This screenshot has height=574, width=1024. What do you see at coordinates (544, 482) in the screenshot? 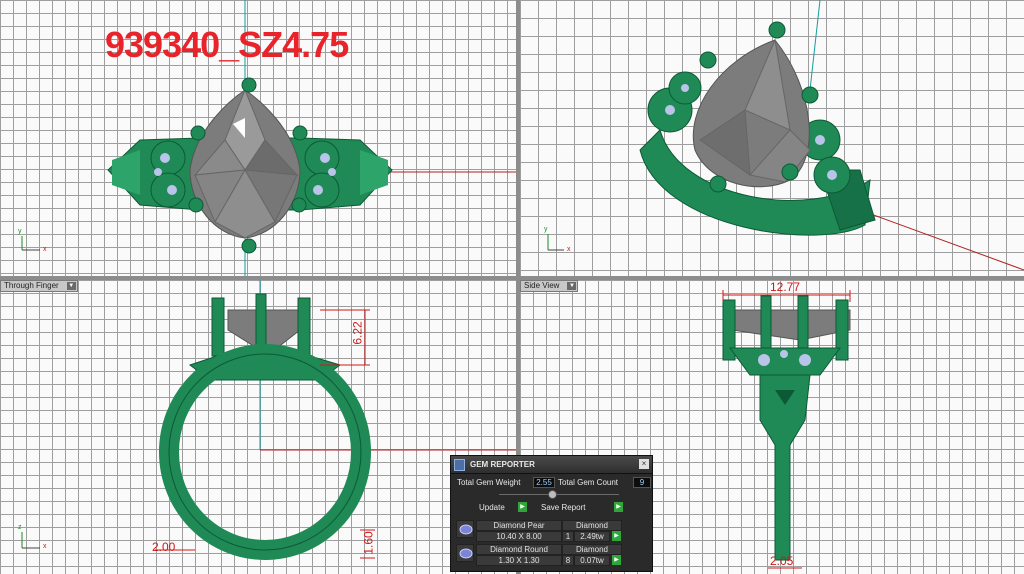
I see `total-weight-value: 2.55` at bounding box center [544, 482].